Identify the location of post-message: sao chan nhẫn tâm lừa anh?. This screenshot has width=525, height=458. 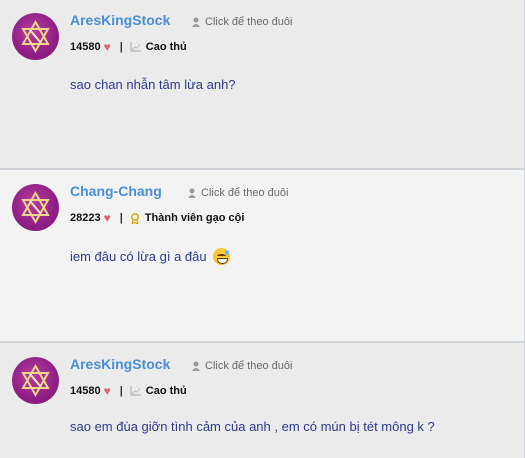
(153, 84).